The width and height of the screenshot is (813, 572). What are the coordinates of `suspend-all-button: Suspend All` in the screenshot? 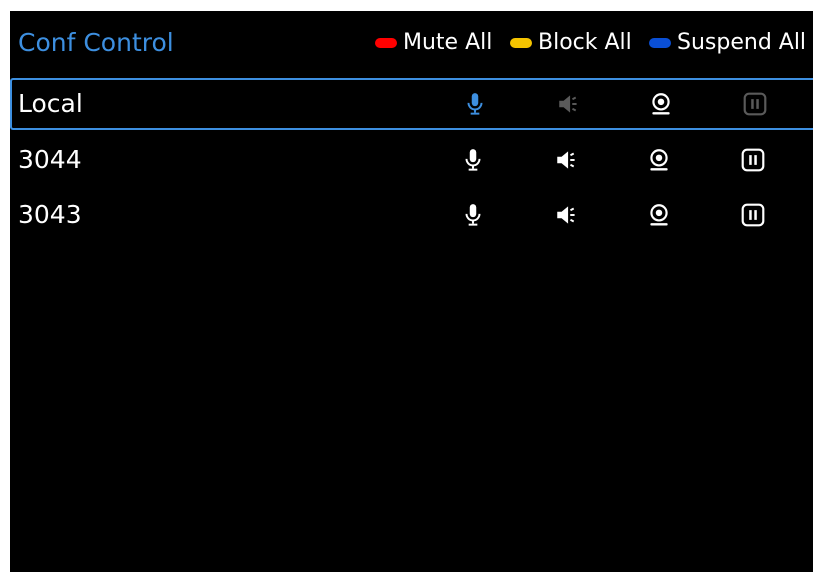 It's located at (727, 43).